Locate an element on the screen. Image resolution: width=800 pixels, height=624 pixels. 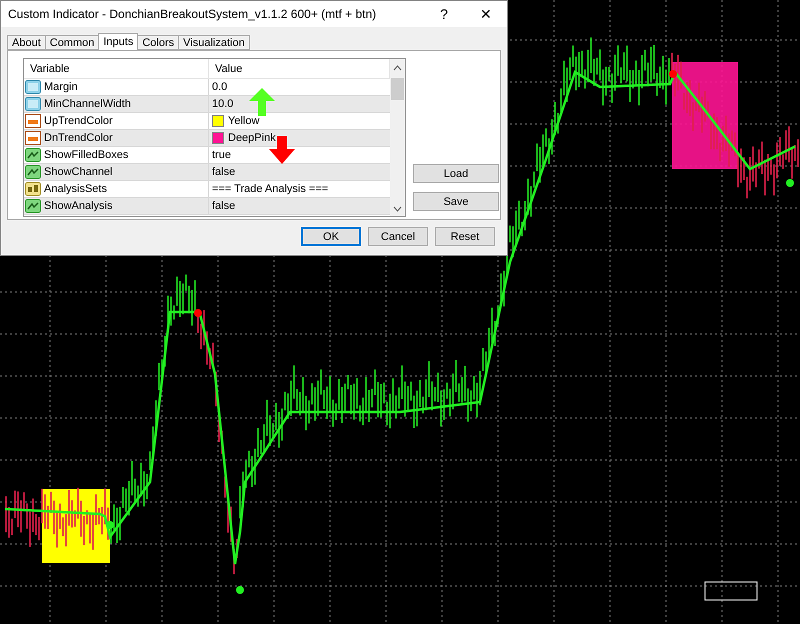
variable-name: MinChannelWidth is located at coordinates (87, 104).